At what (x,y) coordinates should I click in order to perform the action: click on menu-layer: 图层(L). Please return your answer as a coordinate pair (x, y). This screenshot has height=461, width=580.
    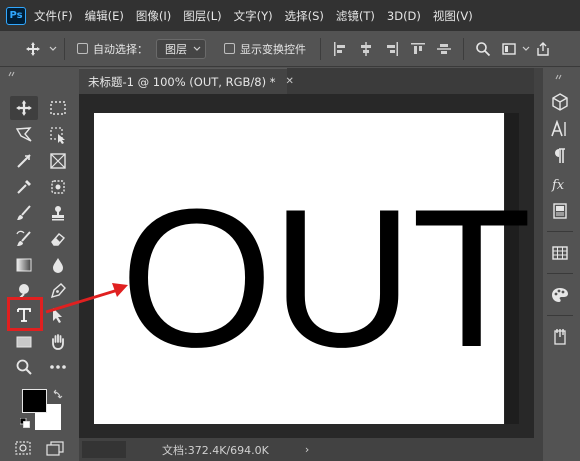
    Looking at the image, I should click on (202, 16).